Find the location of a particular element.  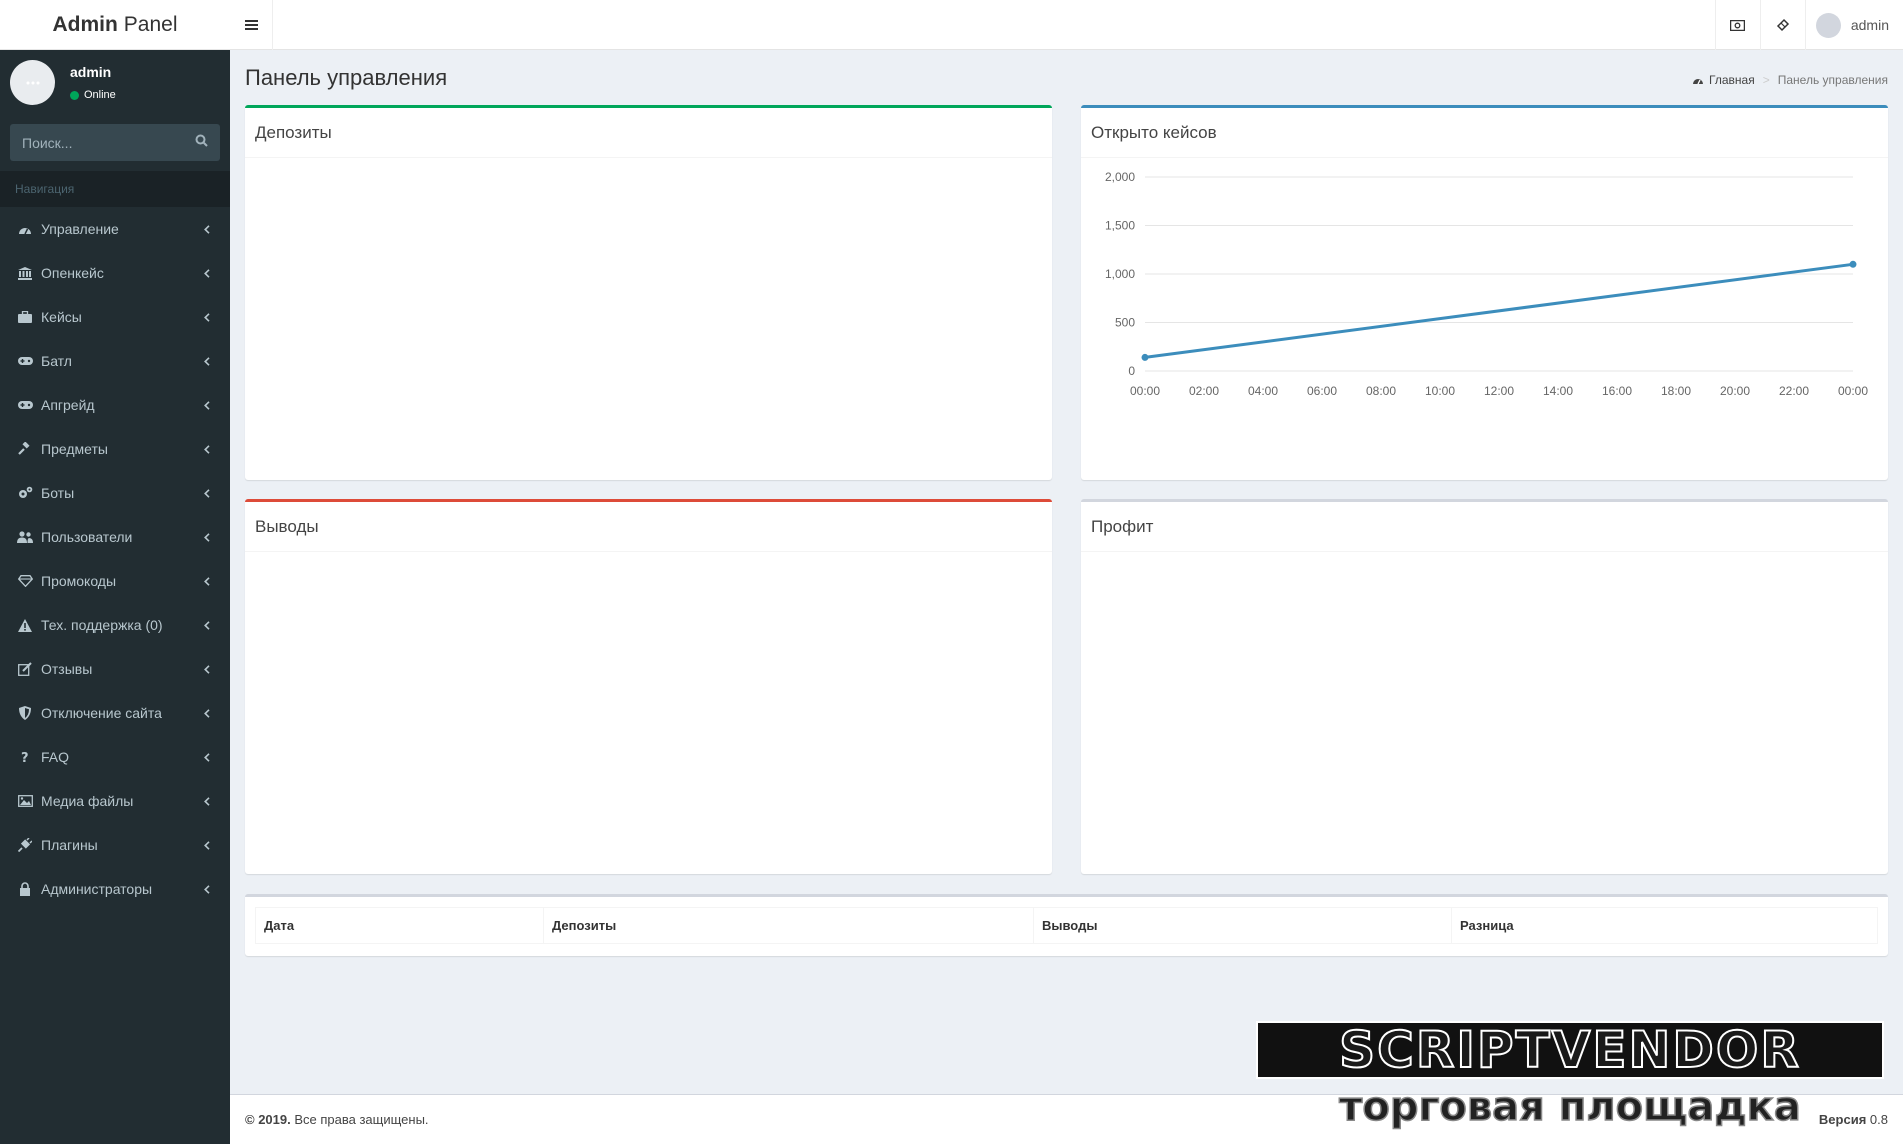

topbar-right: admin is located at coordinates (1808, 25).